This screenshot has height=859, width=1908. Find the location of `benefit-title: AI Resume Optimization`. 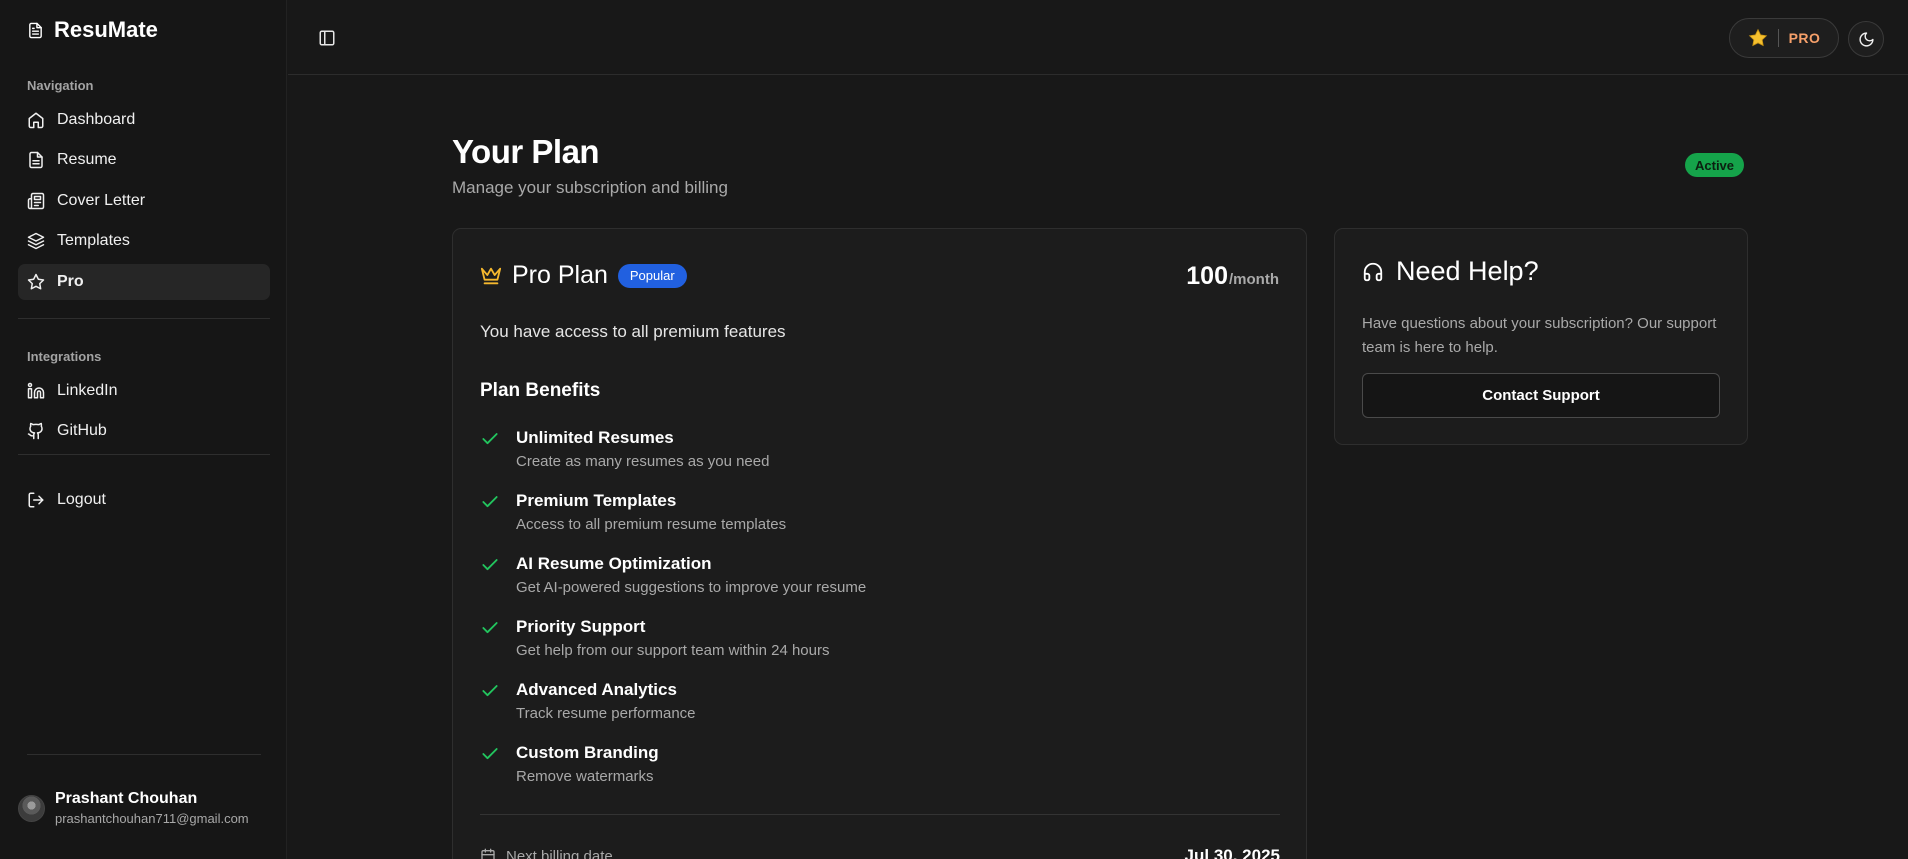

benefit-title: AI Resume Optimization is located at coordinates (614, 563).